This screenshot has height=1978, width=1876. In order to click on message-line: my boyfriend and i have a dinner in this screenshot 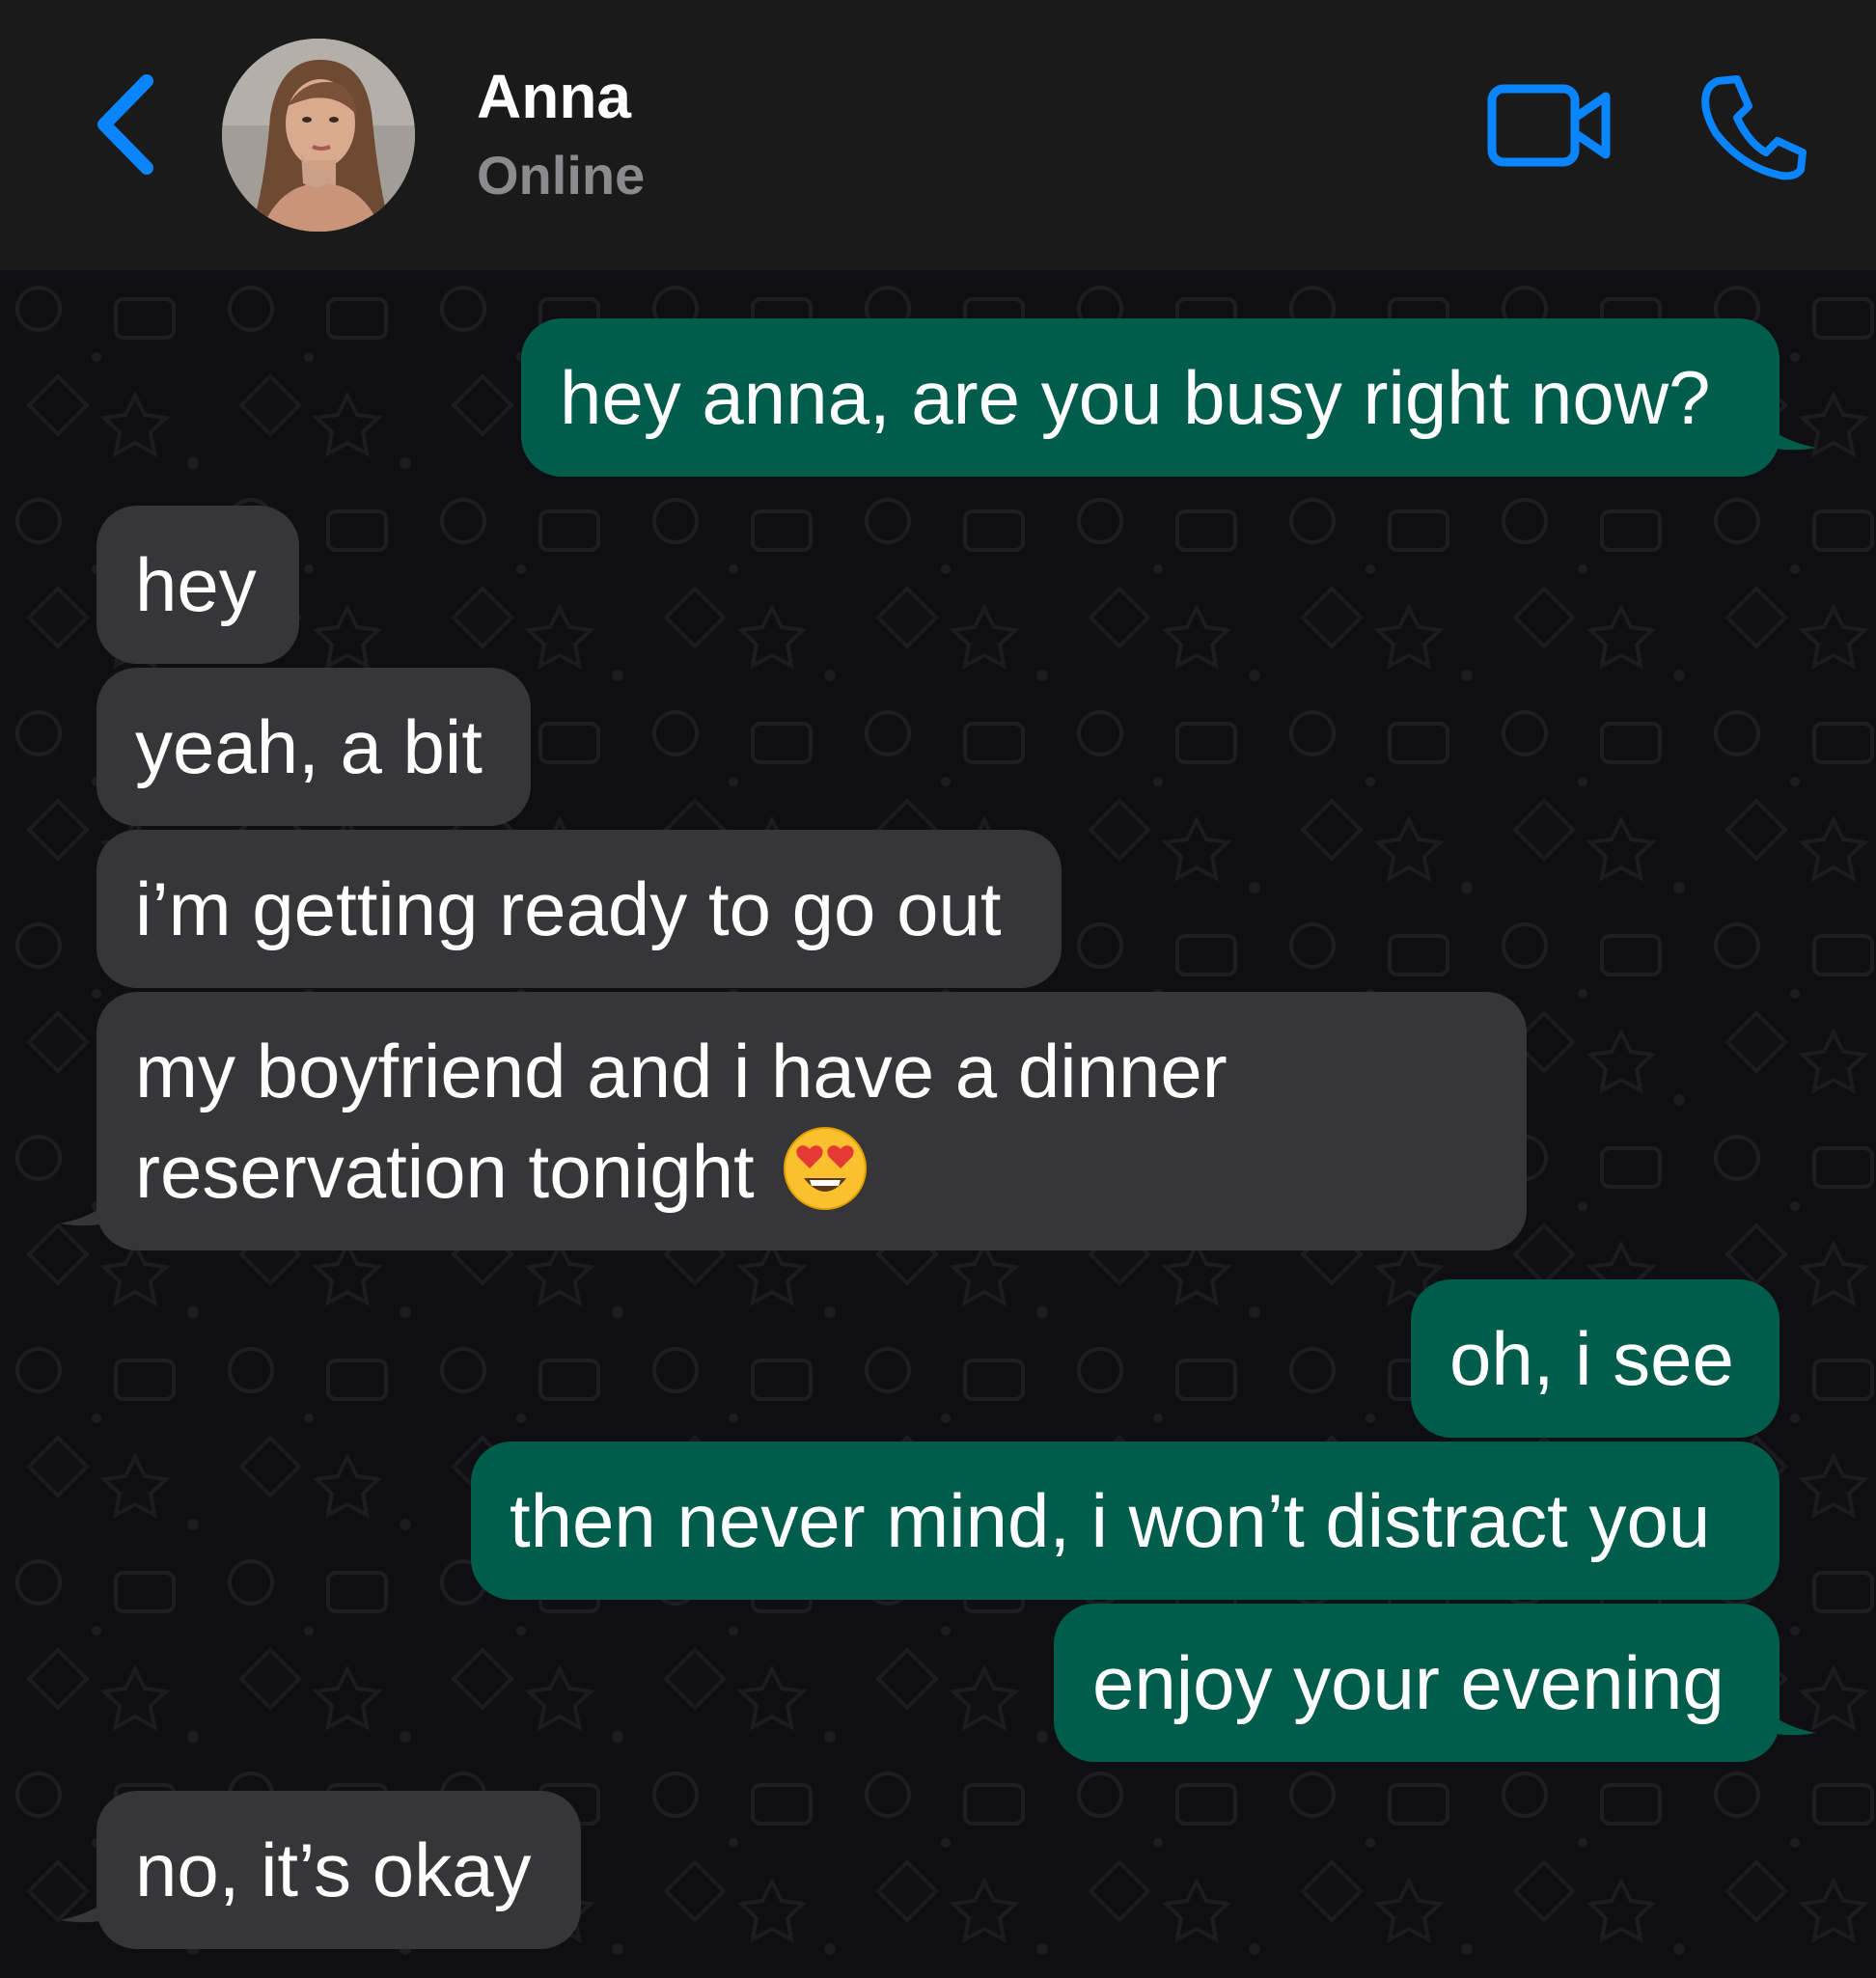, I will do `click(681, 1071)`.